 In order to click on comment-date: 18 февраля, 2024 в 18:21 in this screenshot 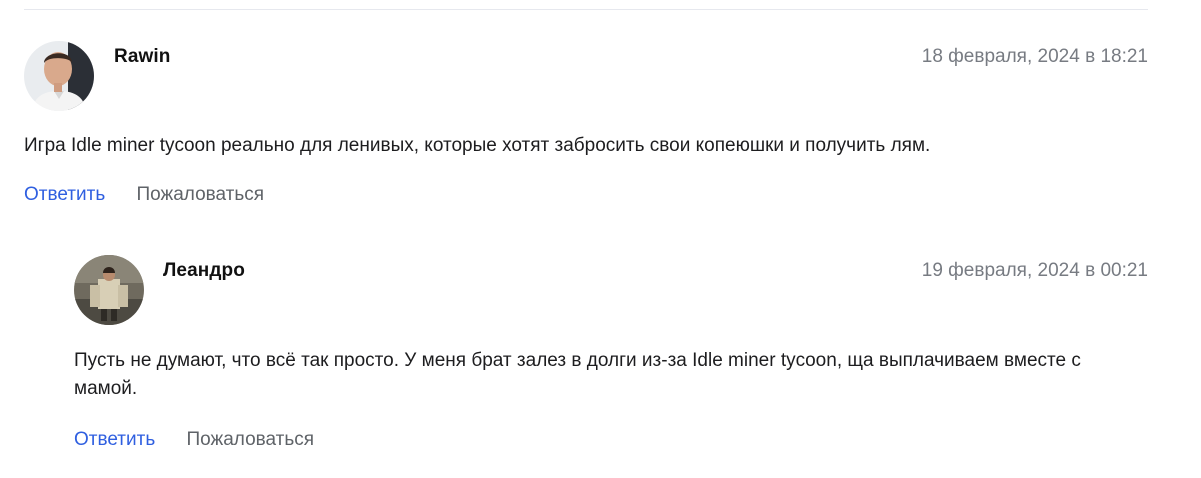, I will do `click(1034, 56)`.